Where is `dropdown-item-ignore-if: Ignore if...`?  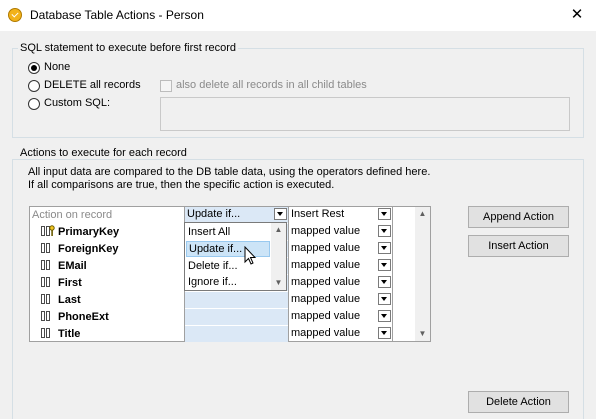
dropdown-item-ignore-if: Ignore if... is located at coordinates (228, 282).